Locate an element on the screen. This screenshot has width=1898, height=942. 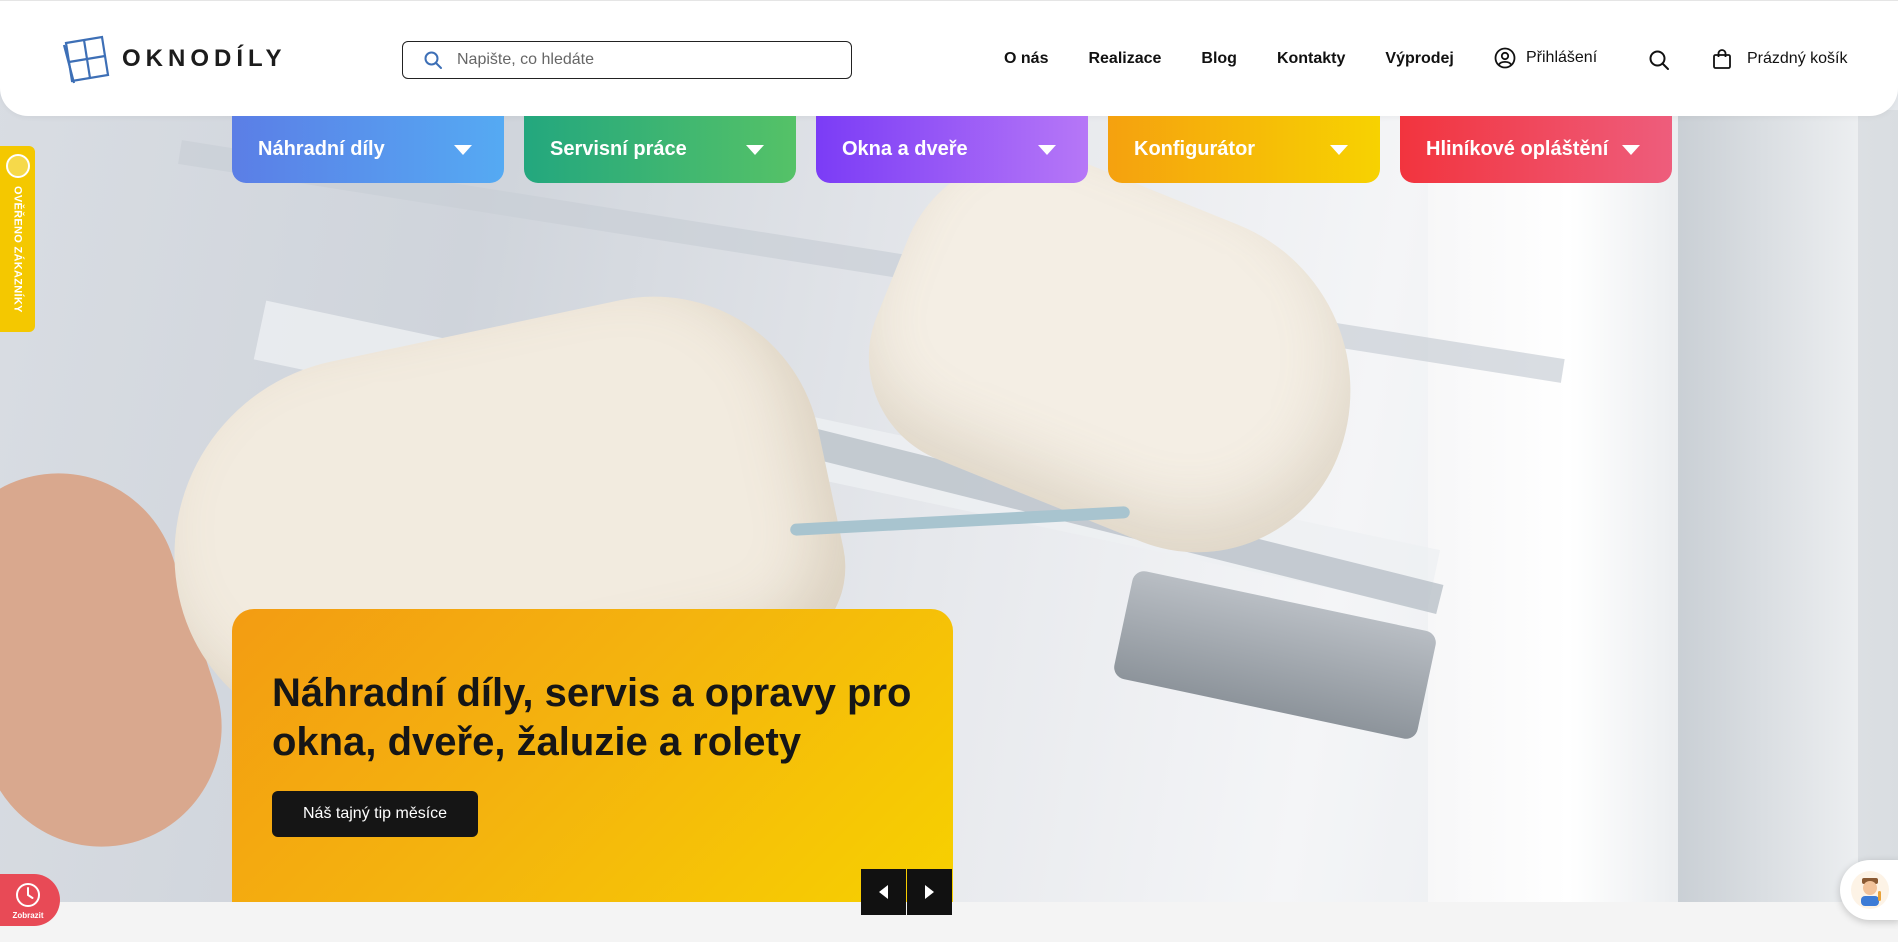
main-nav: O nás Realizace Blog Kontakty Výprodej is located at coordinates (1249, 59).